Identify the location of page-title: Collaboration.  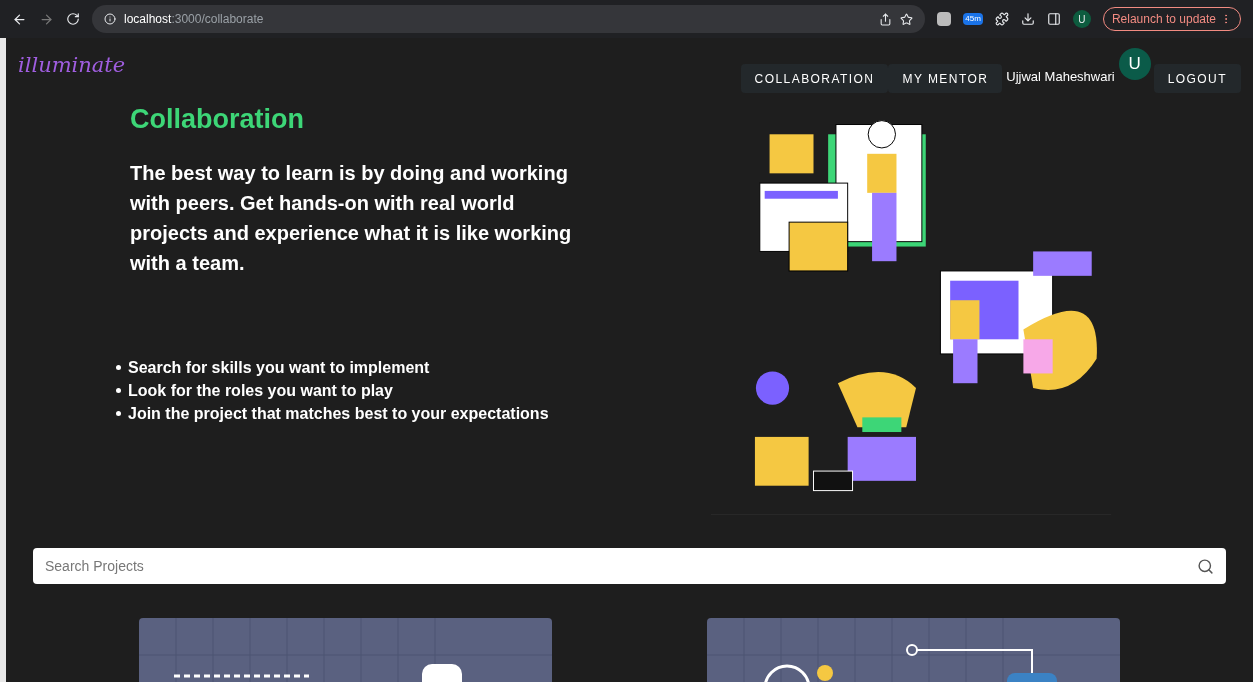
(217, 119).